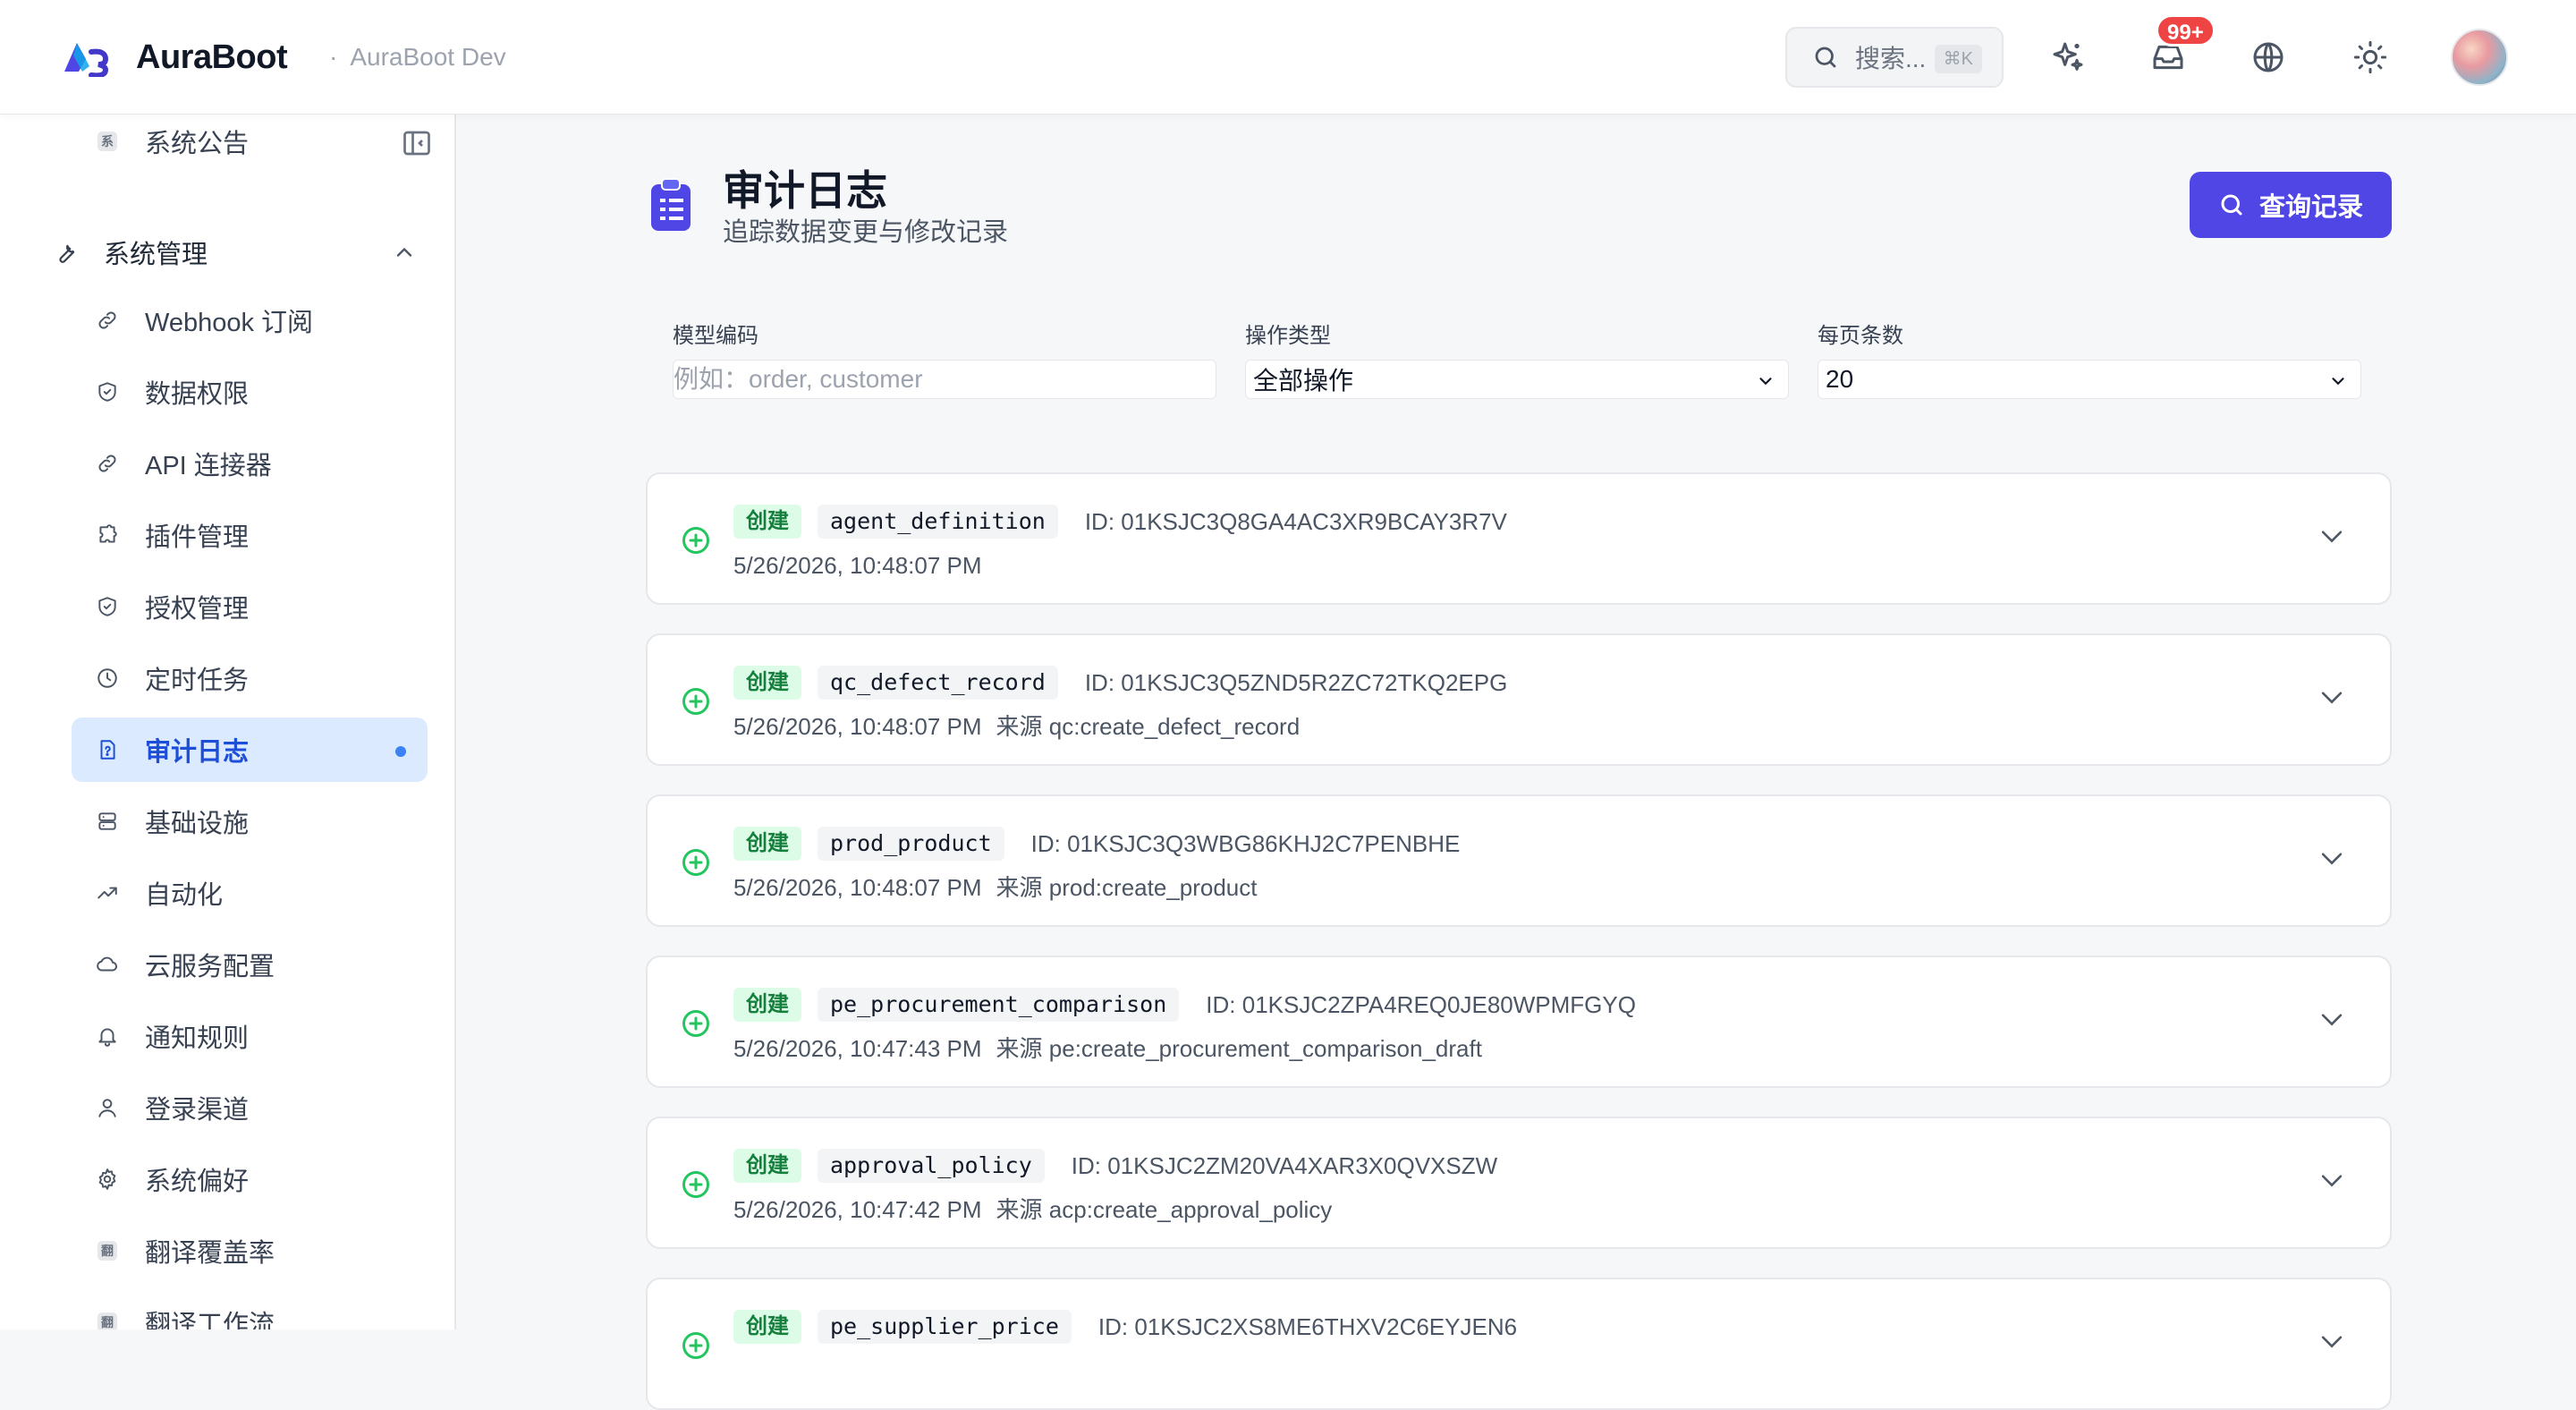  I want to click on gear-icon, so click(107, 1179).